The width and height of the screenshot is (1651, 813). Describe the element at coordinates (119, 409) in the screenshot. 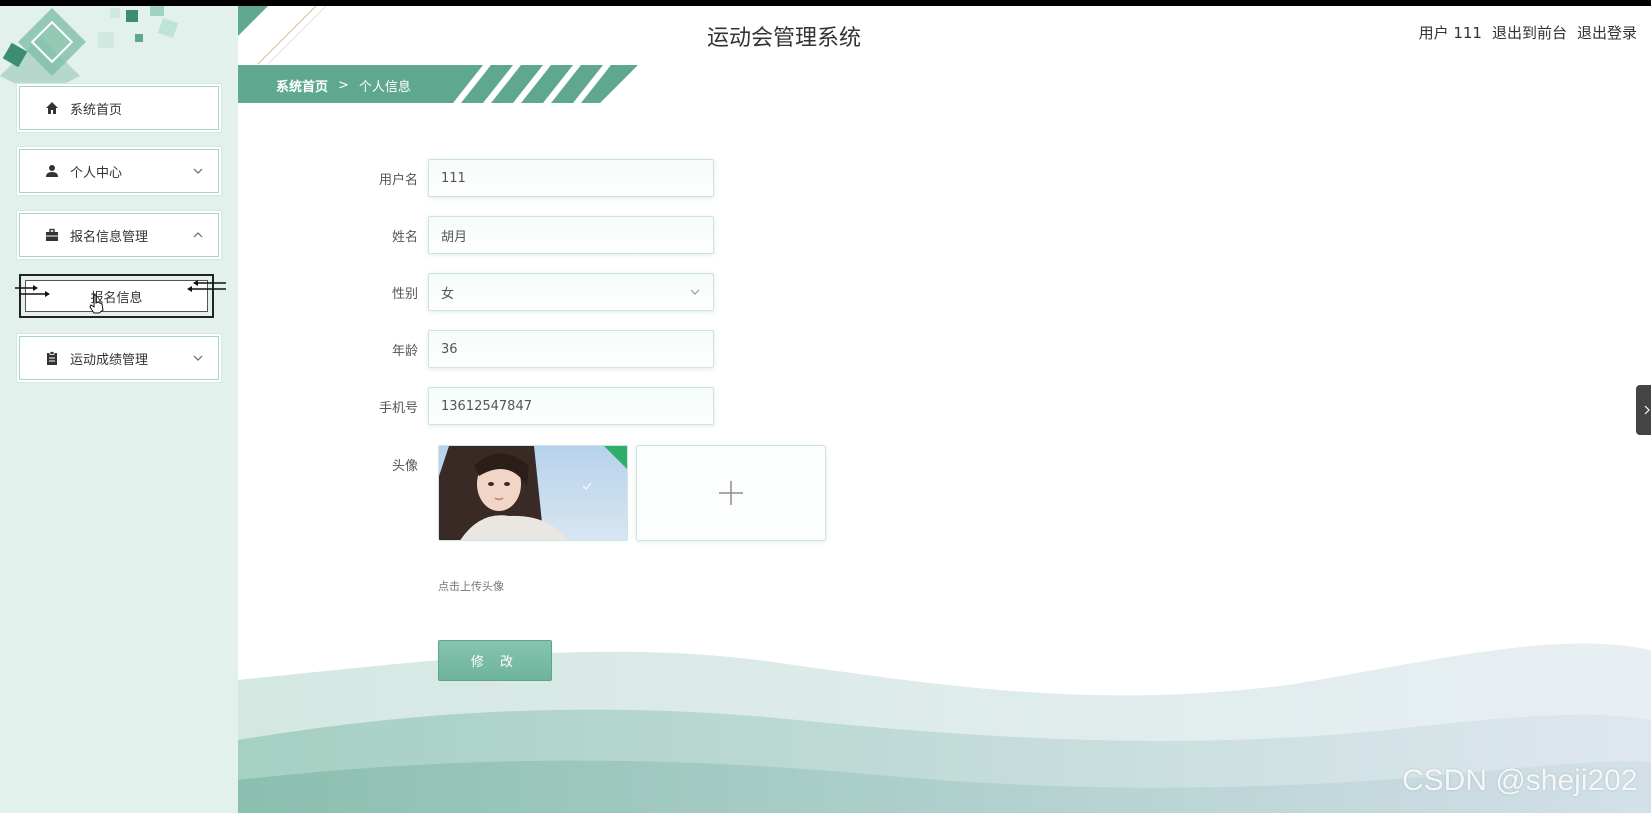

I see `sidebar: 系统首页 个人中心 报名信息管理 报名信息 运动成绩管理` at that location.